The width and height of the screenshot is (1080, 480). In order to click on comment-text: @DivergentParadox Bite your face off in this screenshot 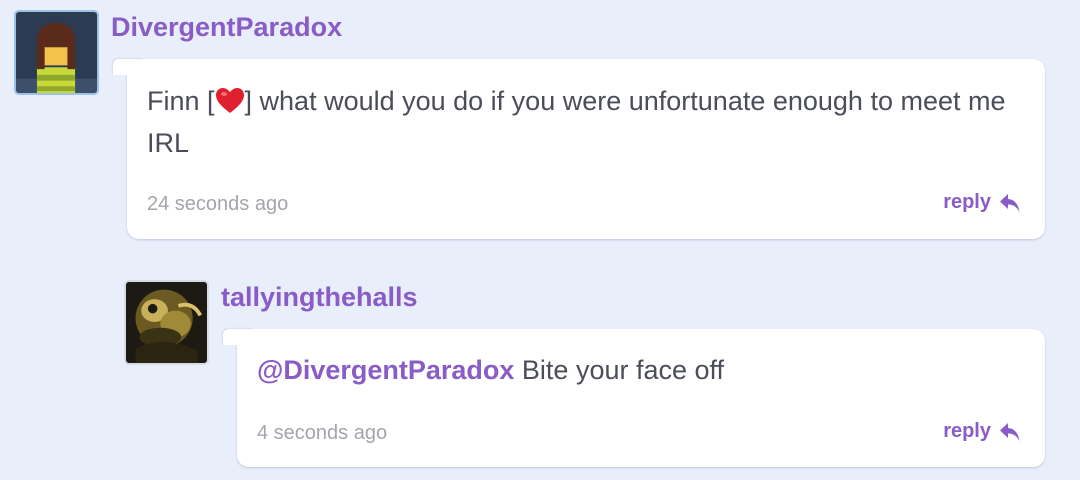, I will do `click(647, 370)`.